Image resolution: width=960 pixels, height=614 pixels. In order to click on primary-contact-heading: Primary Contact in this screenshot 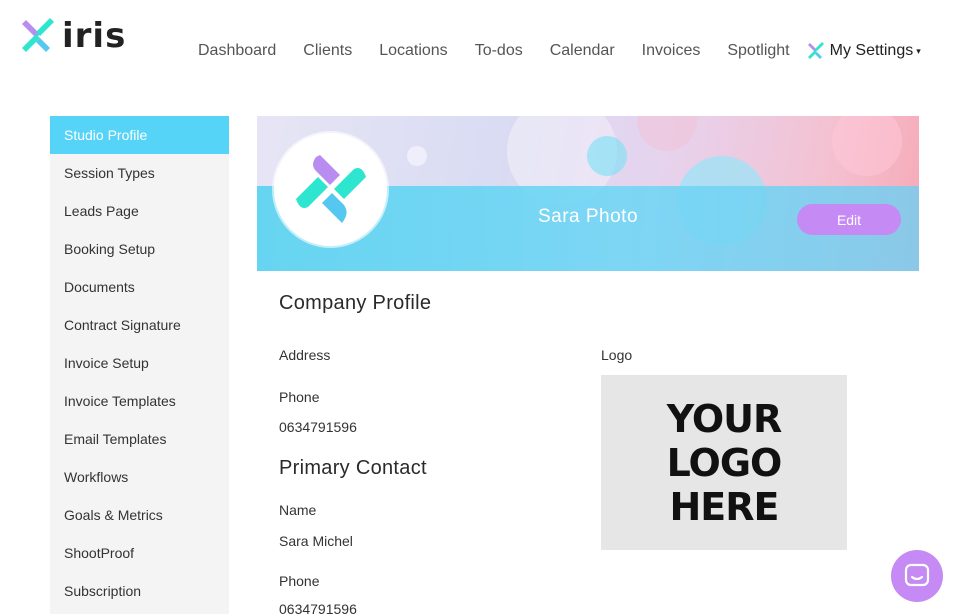, I will do `click(353, 468)`.